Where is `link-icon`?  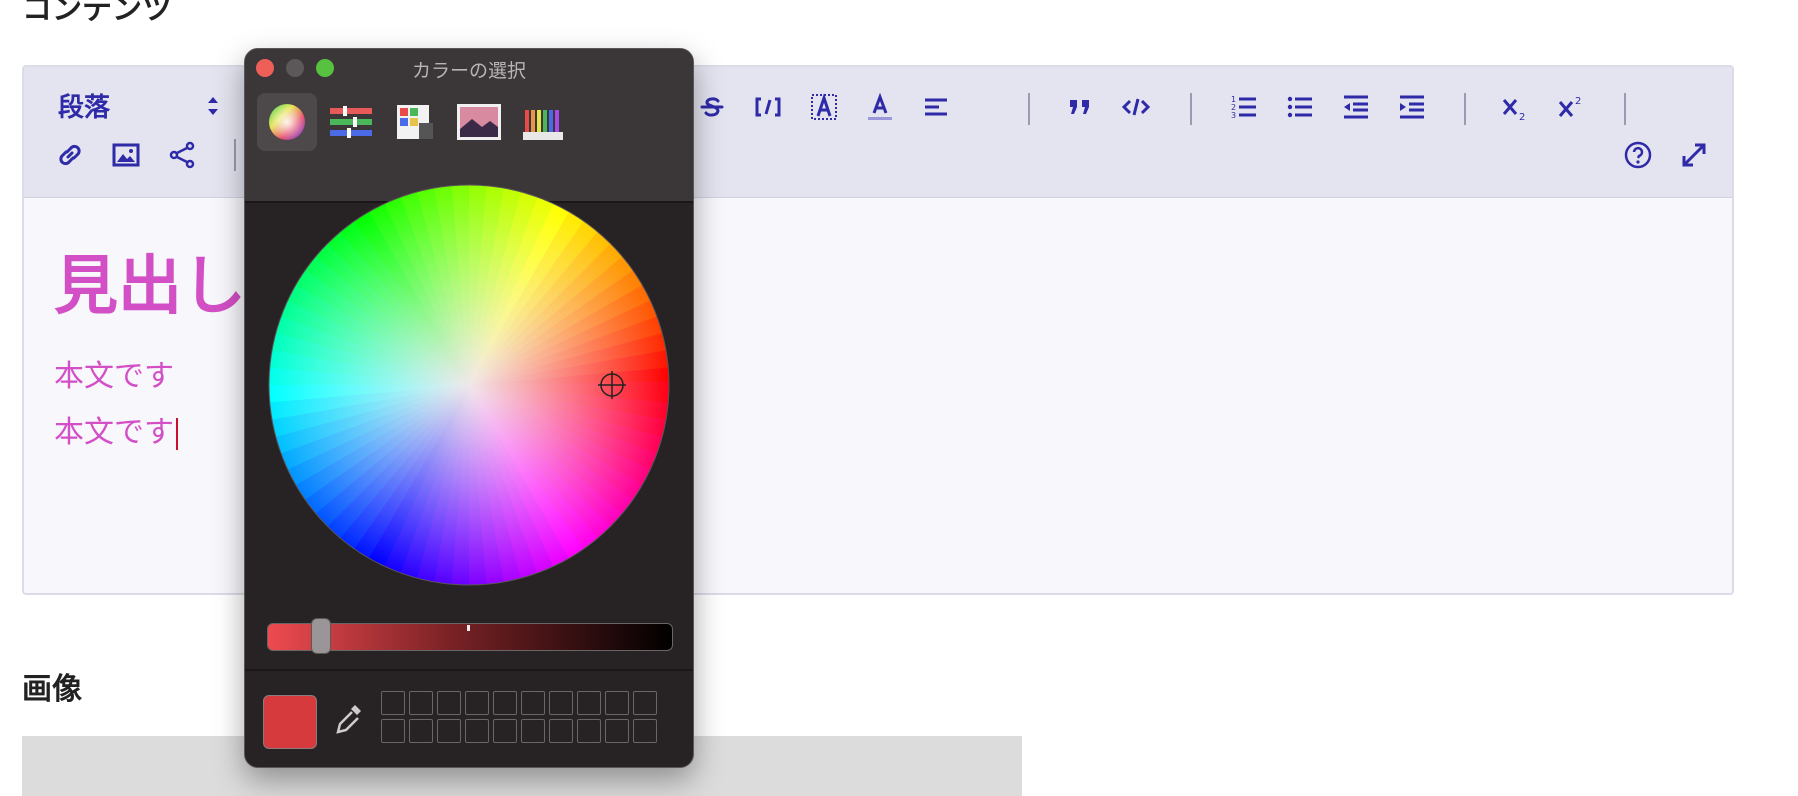
link-icon is located at coordinates (70, 155).